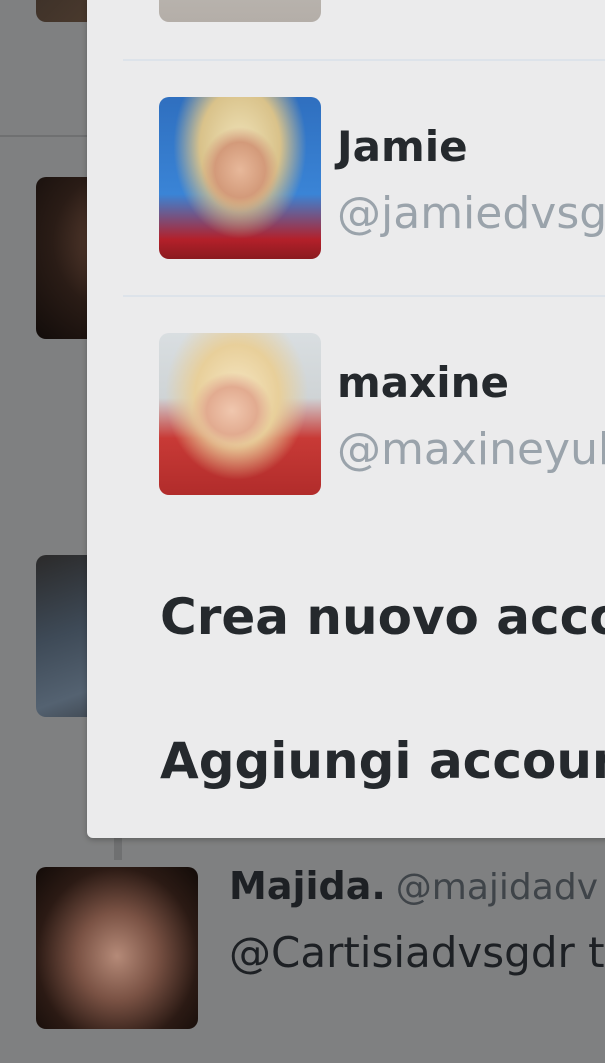 The width and height of the screenshot is (605, 1063). Describe the element at coordinates (382, 617) in the screenshot. I see `create-account-button: Crea nuovo accoun` at that location.